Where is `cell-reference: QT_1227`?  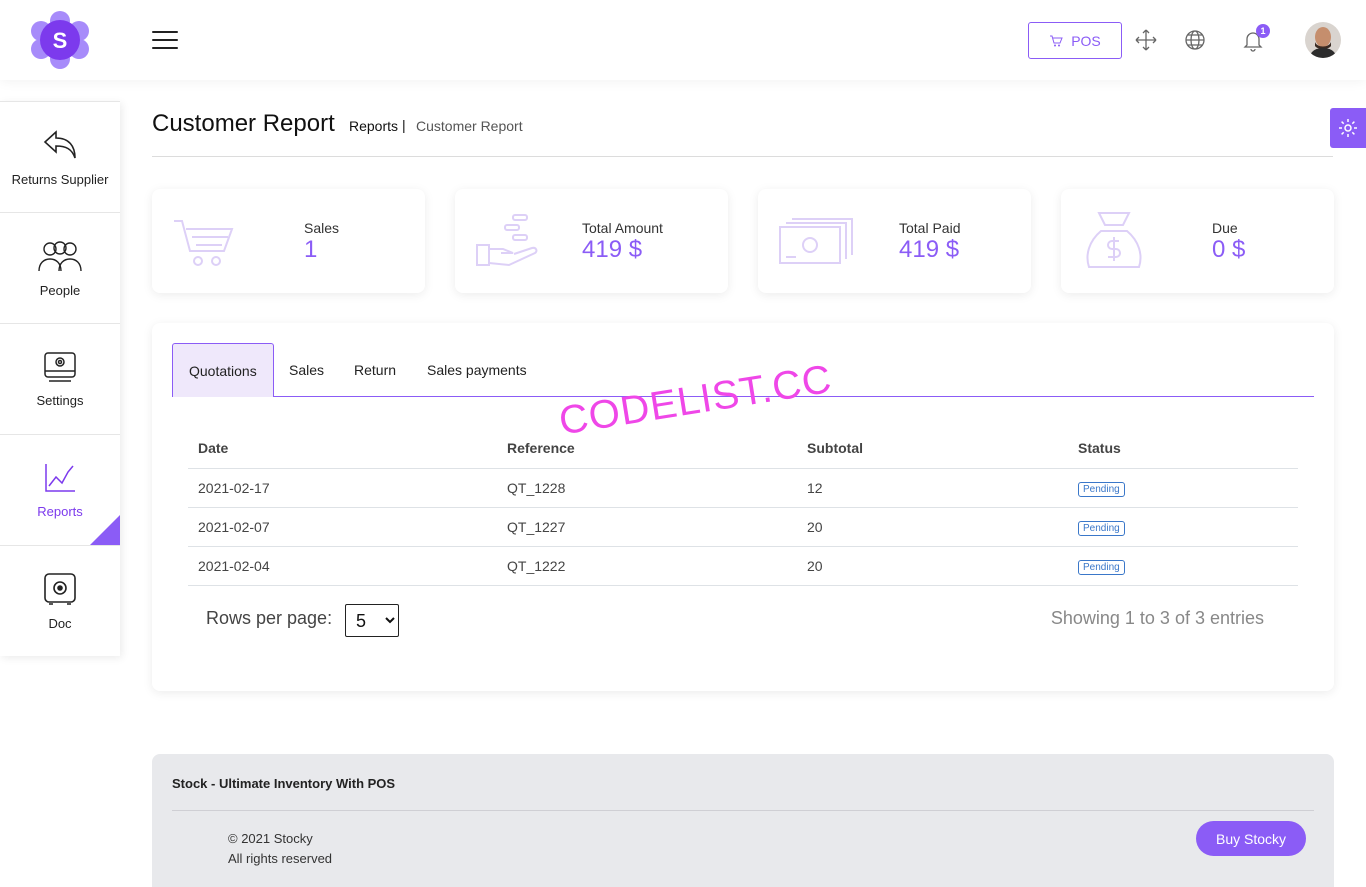 cell-reference: QT_1227 is located at coordinates (647, 527).